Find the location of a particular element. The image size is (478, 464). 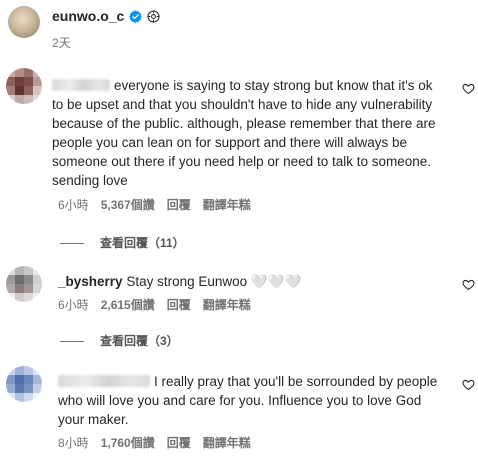

comment-actions: 6小時 2,615個讚 回覆 翻譯年糕 is located at coordinates (154, 304).